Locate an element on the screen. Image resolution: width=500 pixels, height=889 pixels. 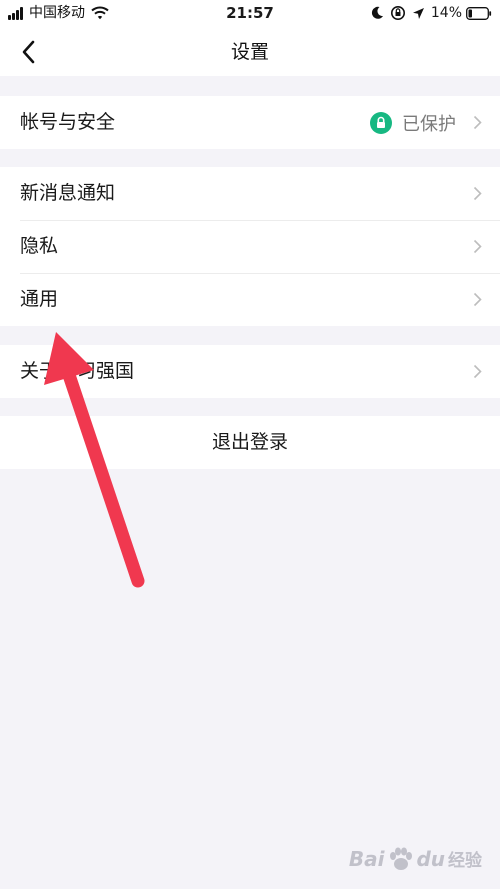
settings-item-general: 通用 is located at coordinates (250, 299).